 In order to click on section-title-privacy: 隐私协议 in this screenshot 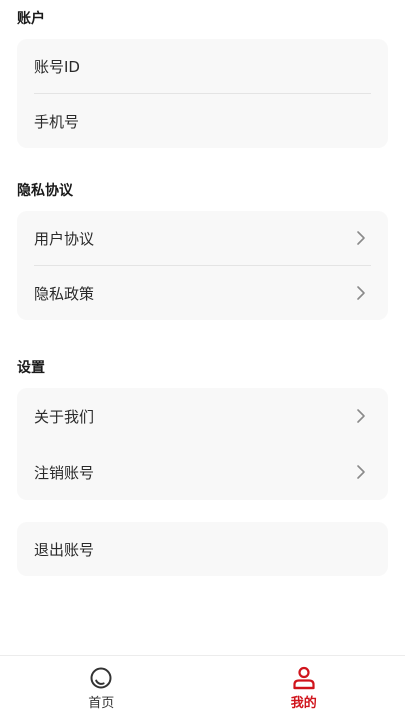, I will do `click(45, 191)`.